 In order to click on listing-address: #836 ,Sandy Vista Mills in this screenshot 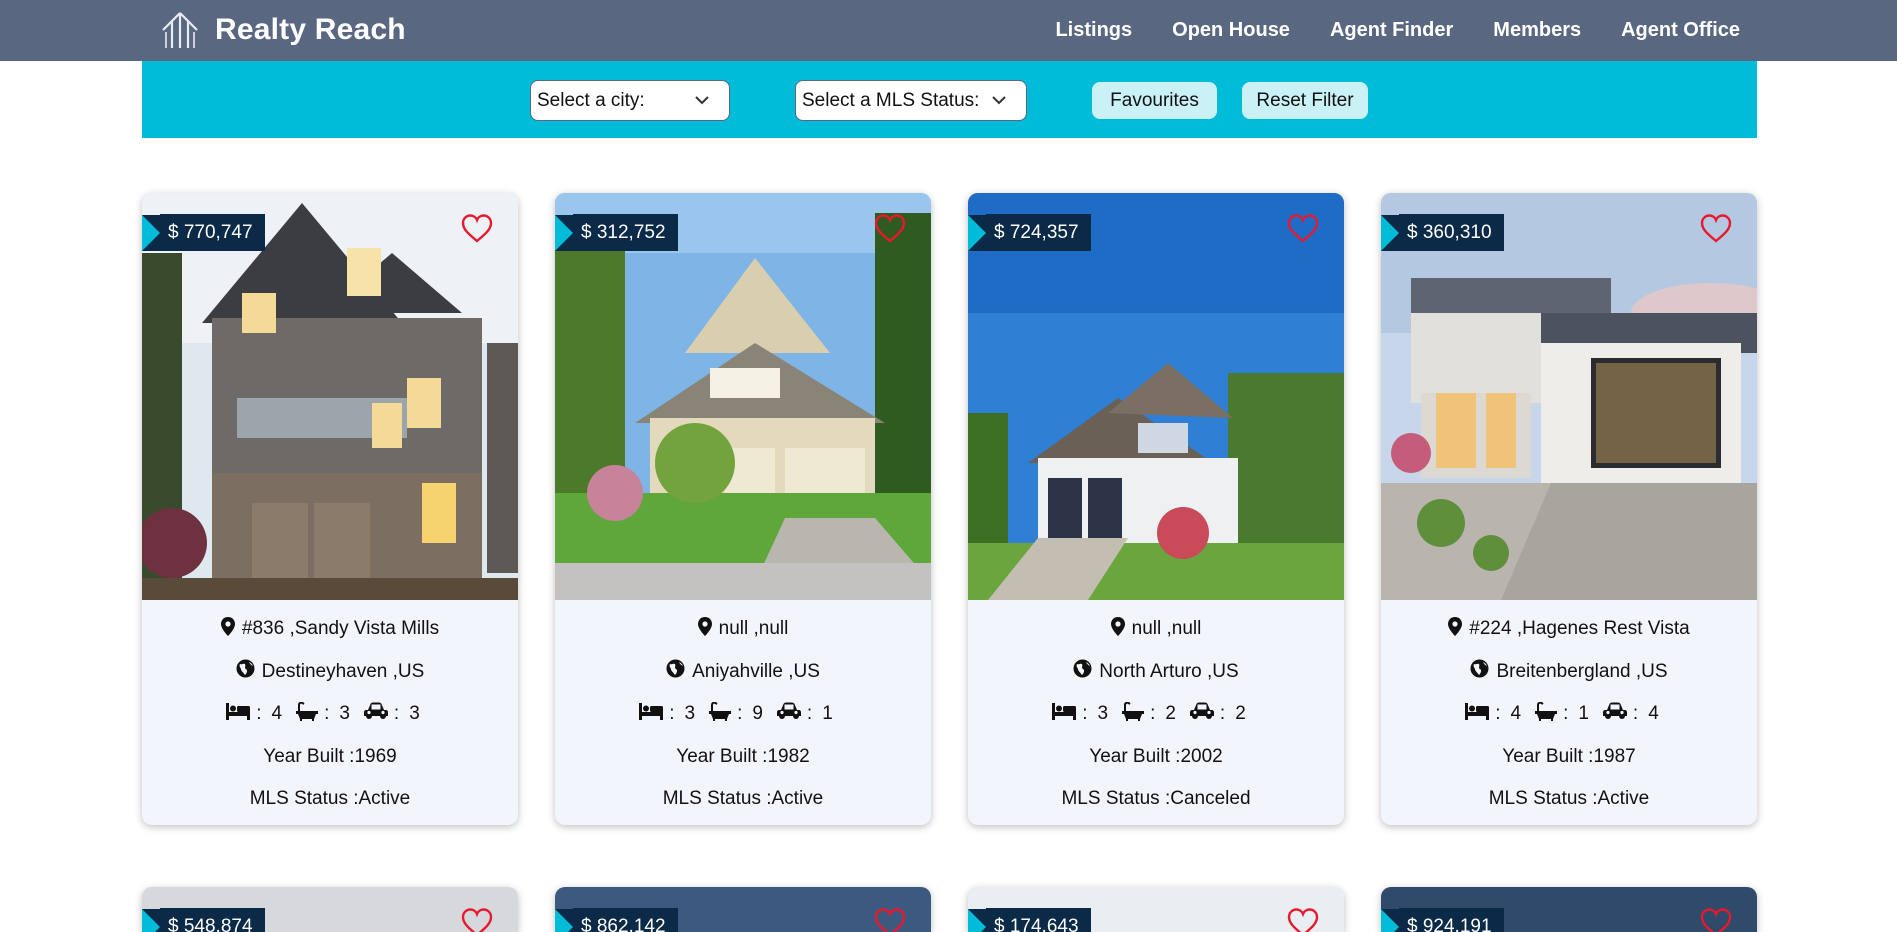, I will do `click(330, 629)`.